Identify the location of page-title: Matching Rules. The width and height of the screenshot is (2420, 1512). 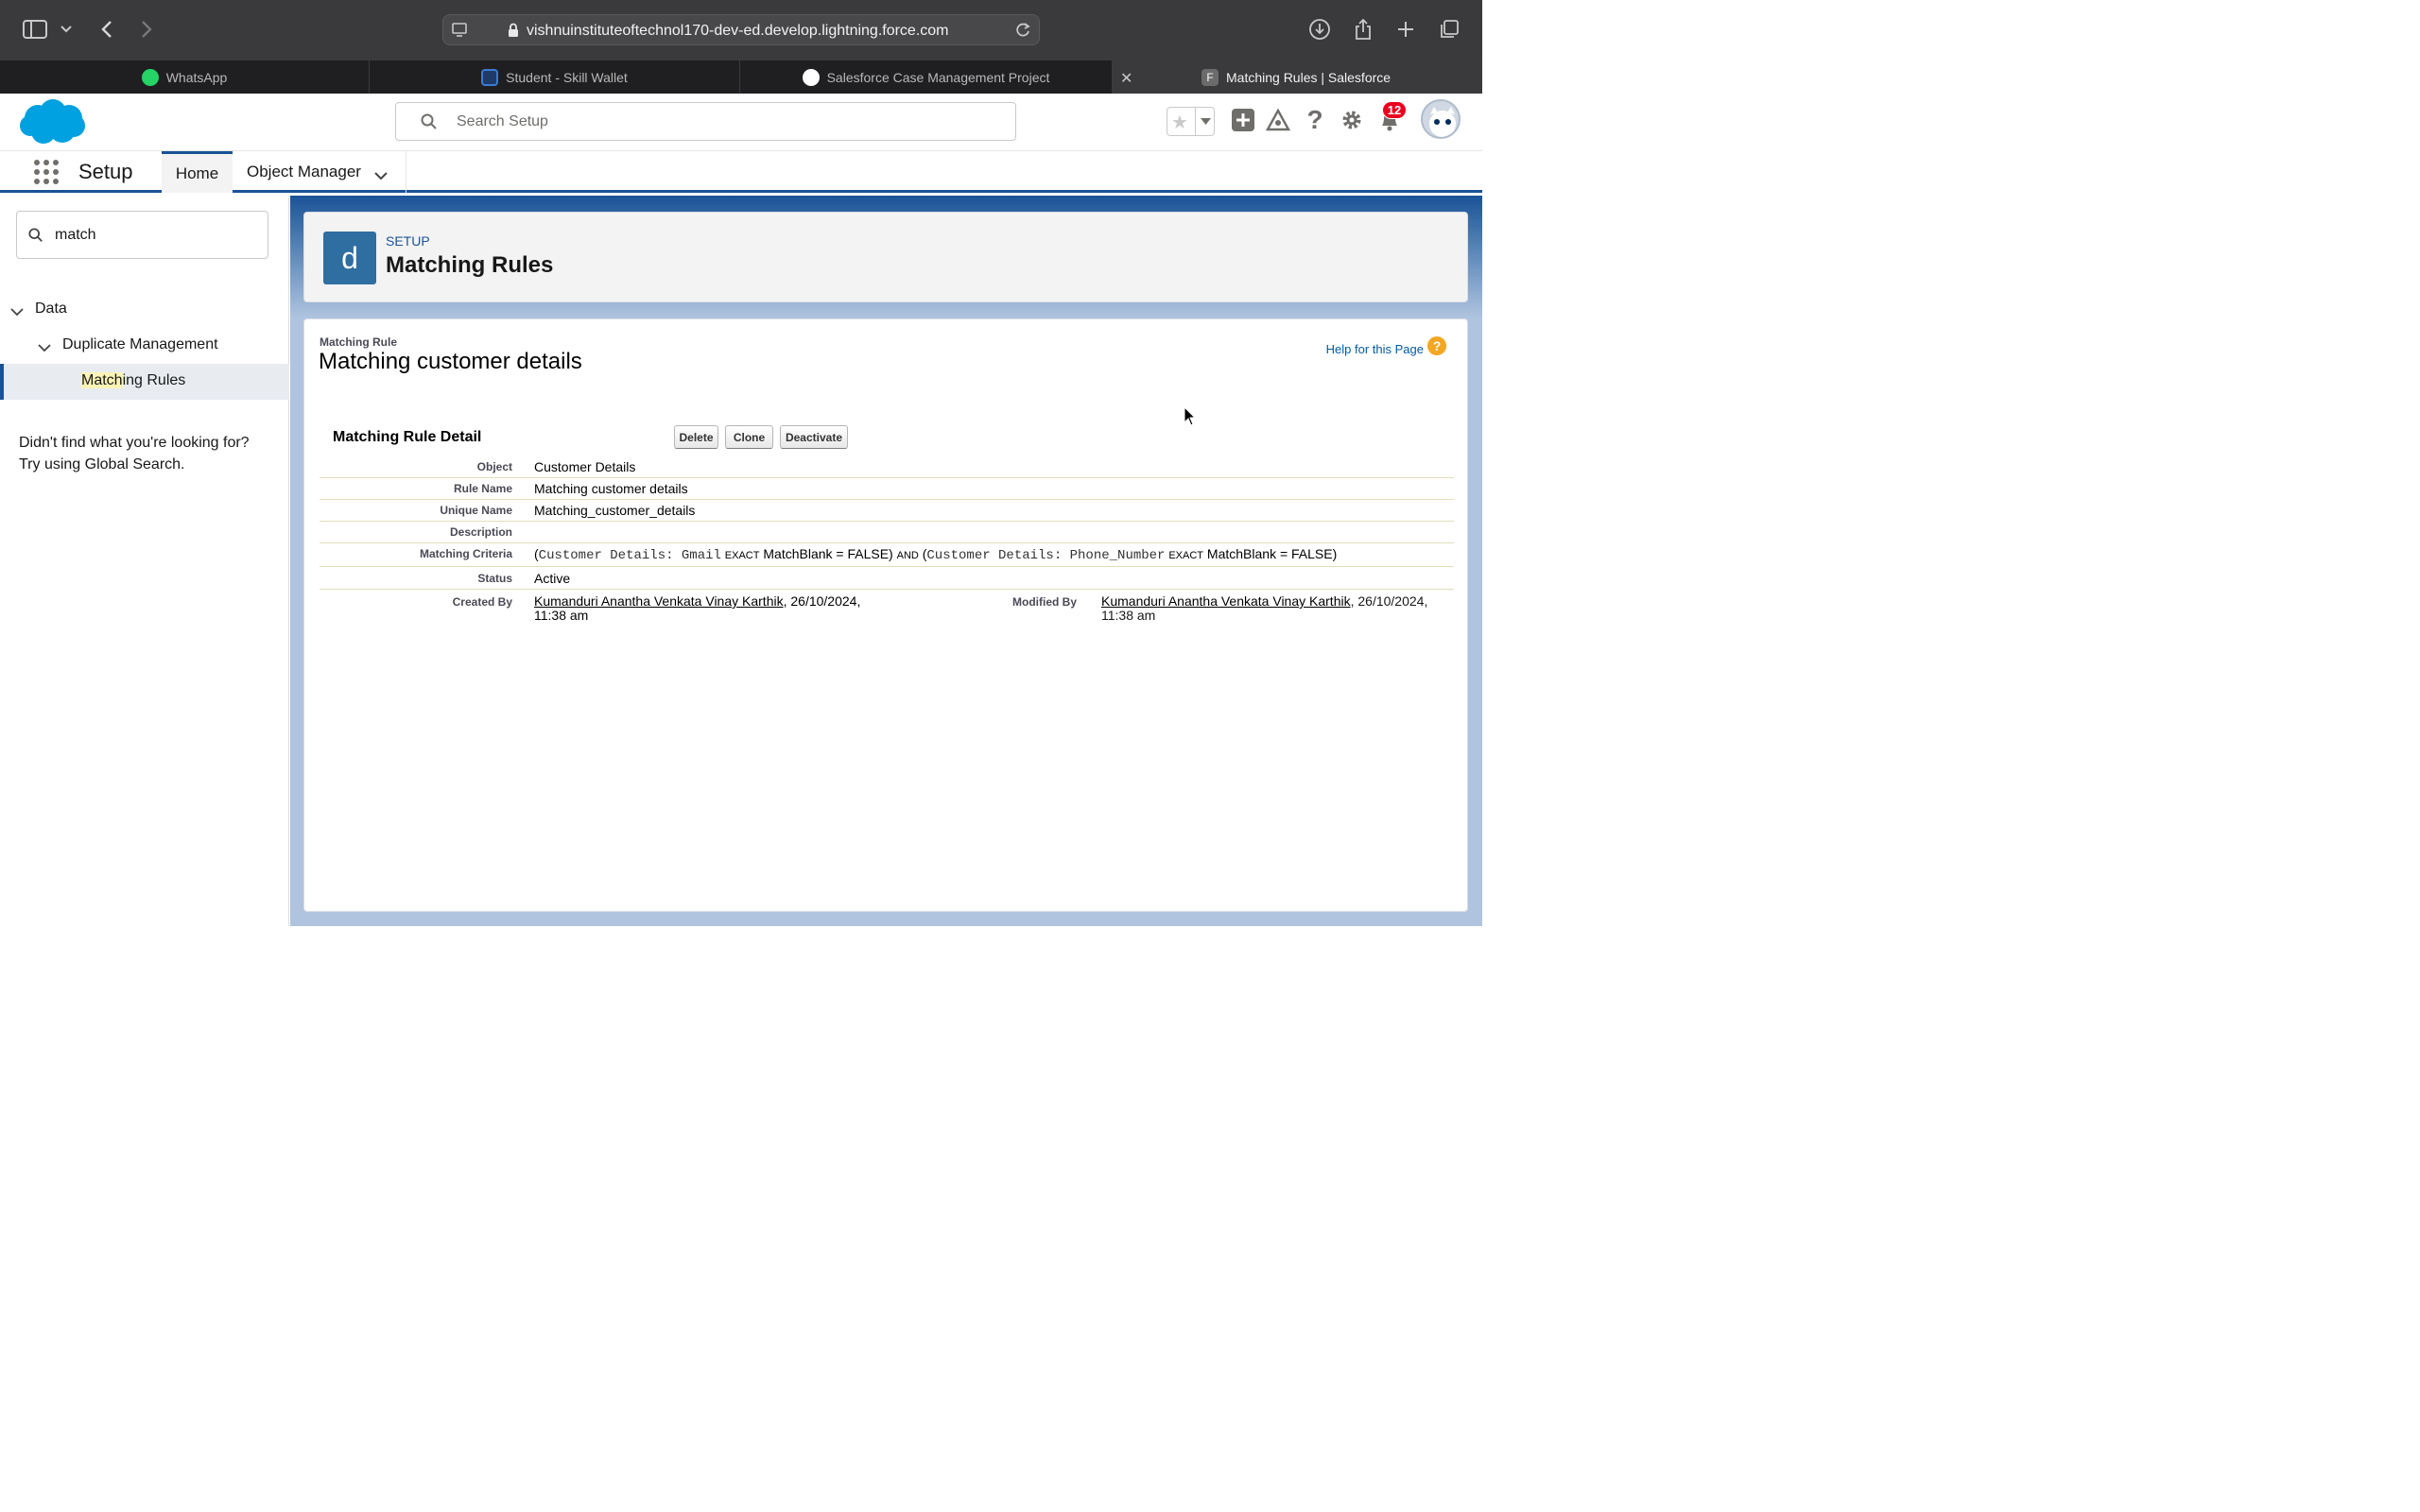
(470, 265).